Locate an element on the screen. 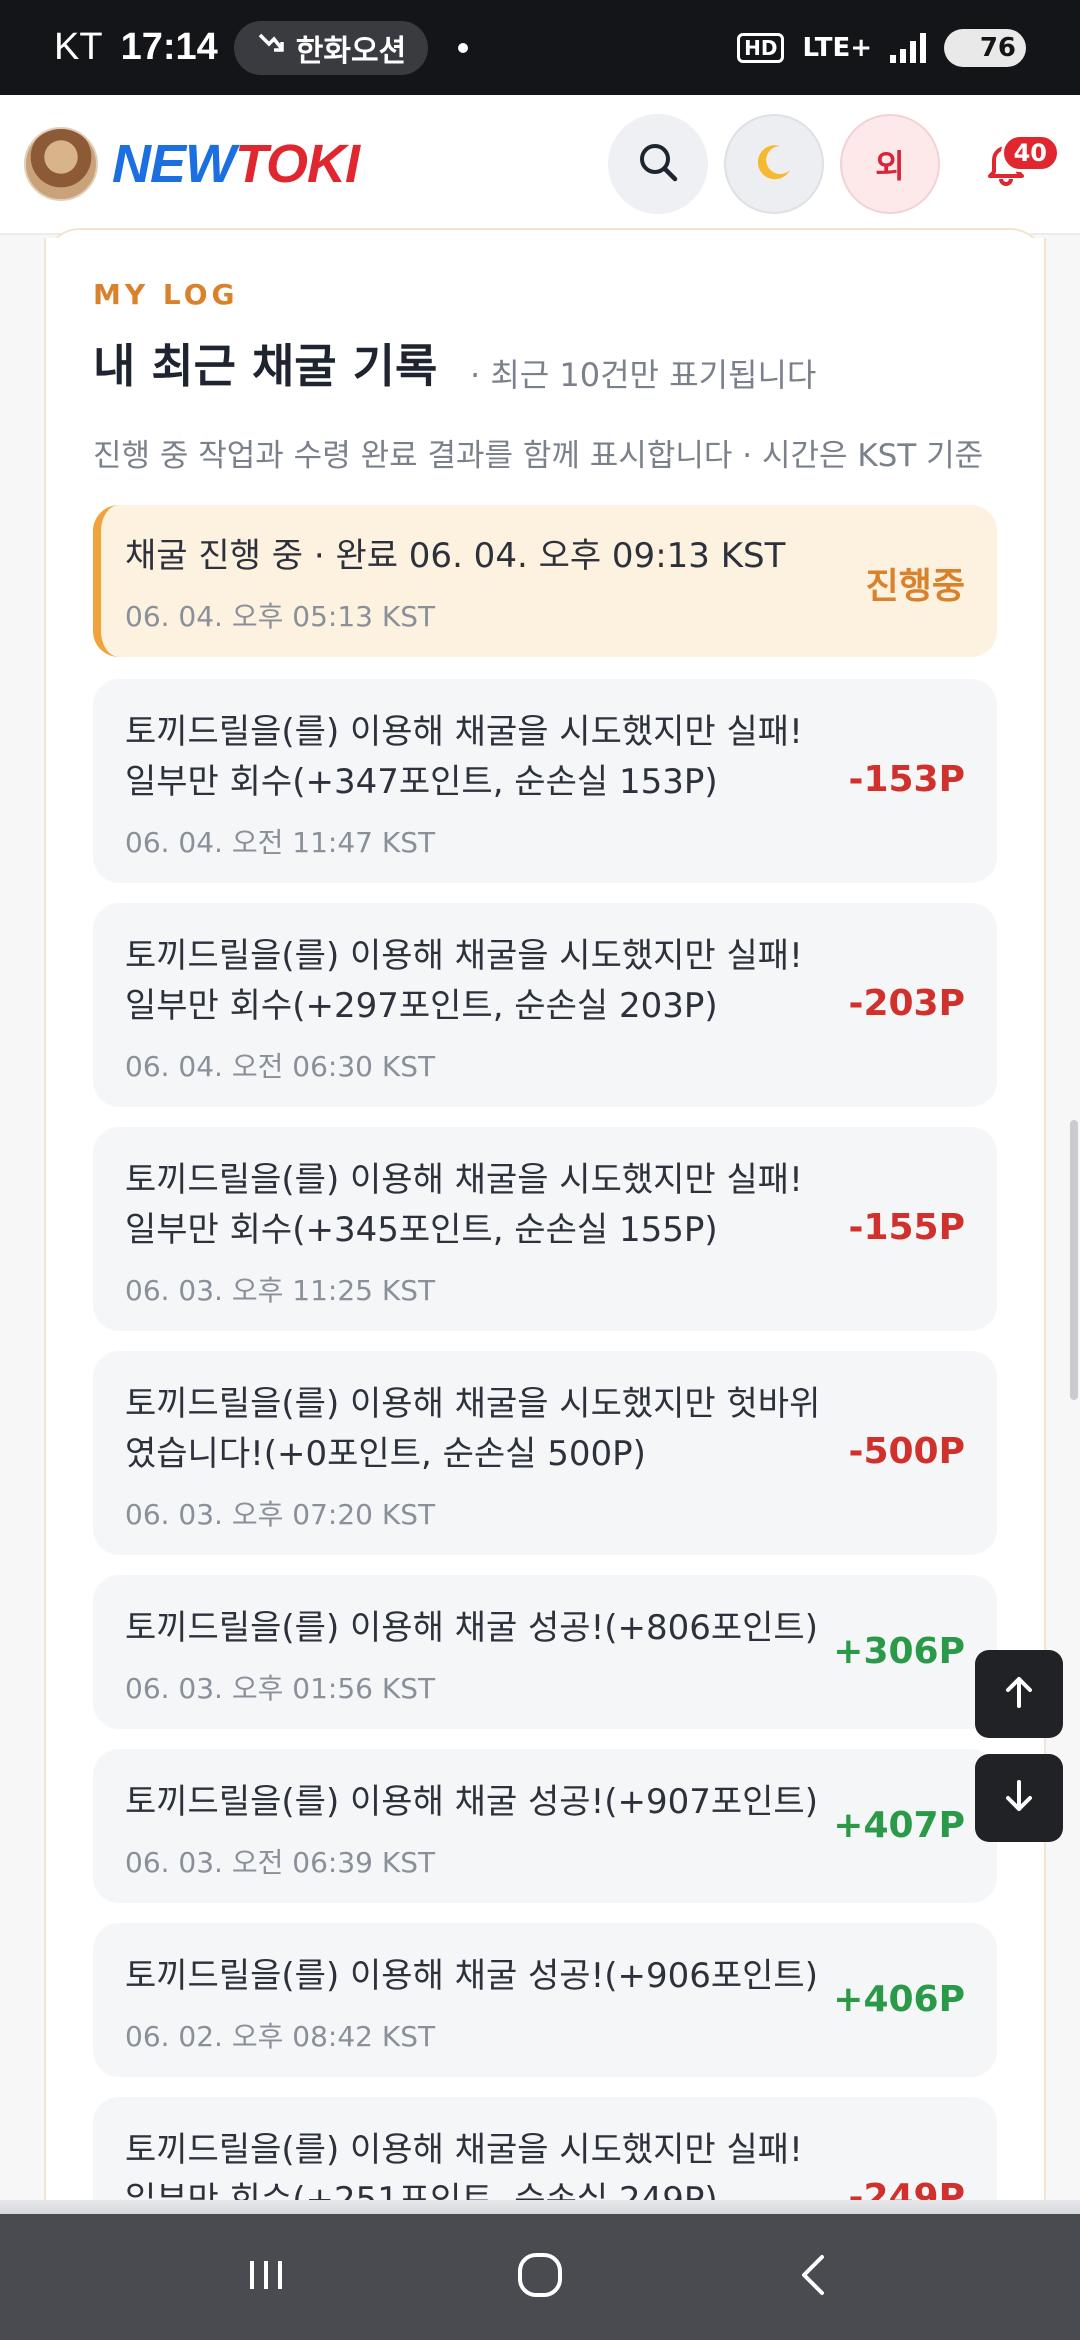  network-type: LTE+ is located at coordinates (837, 47).